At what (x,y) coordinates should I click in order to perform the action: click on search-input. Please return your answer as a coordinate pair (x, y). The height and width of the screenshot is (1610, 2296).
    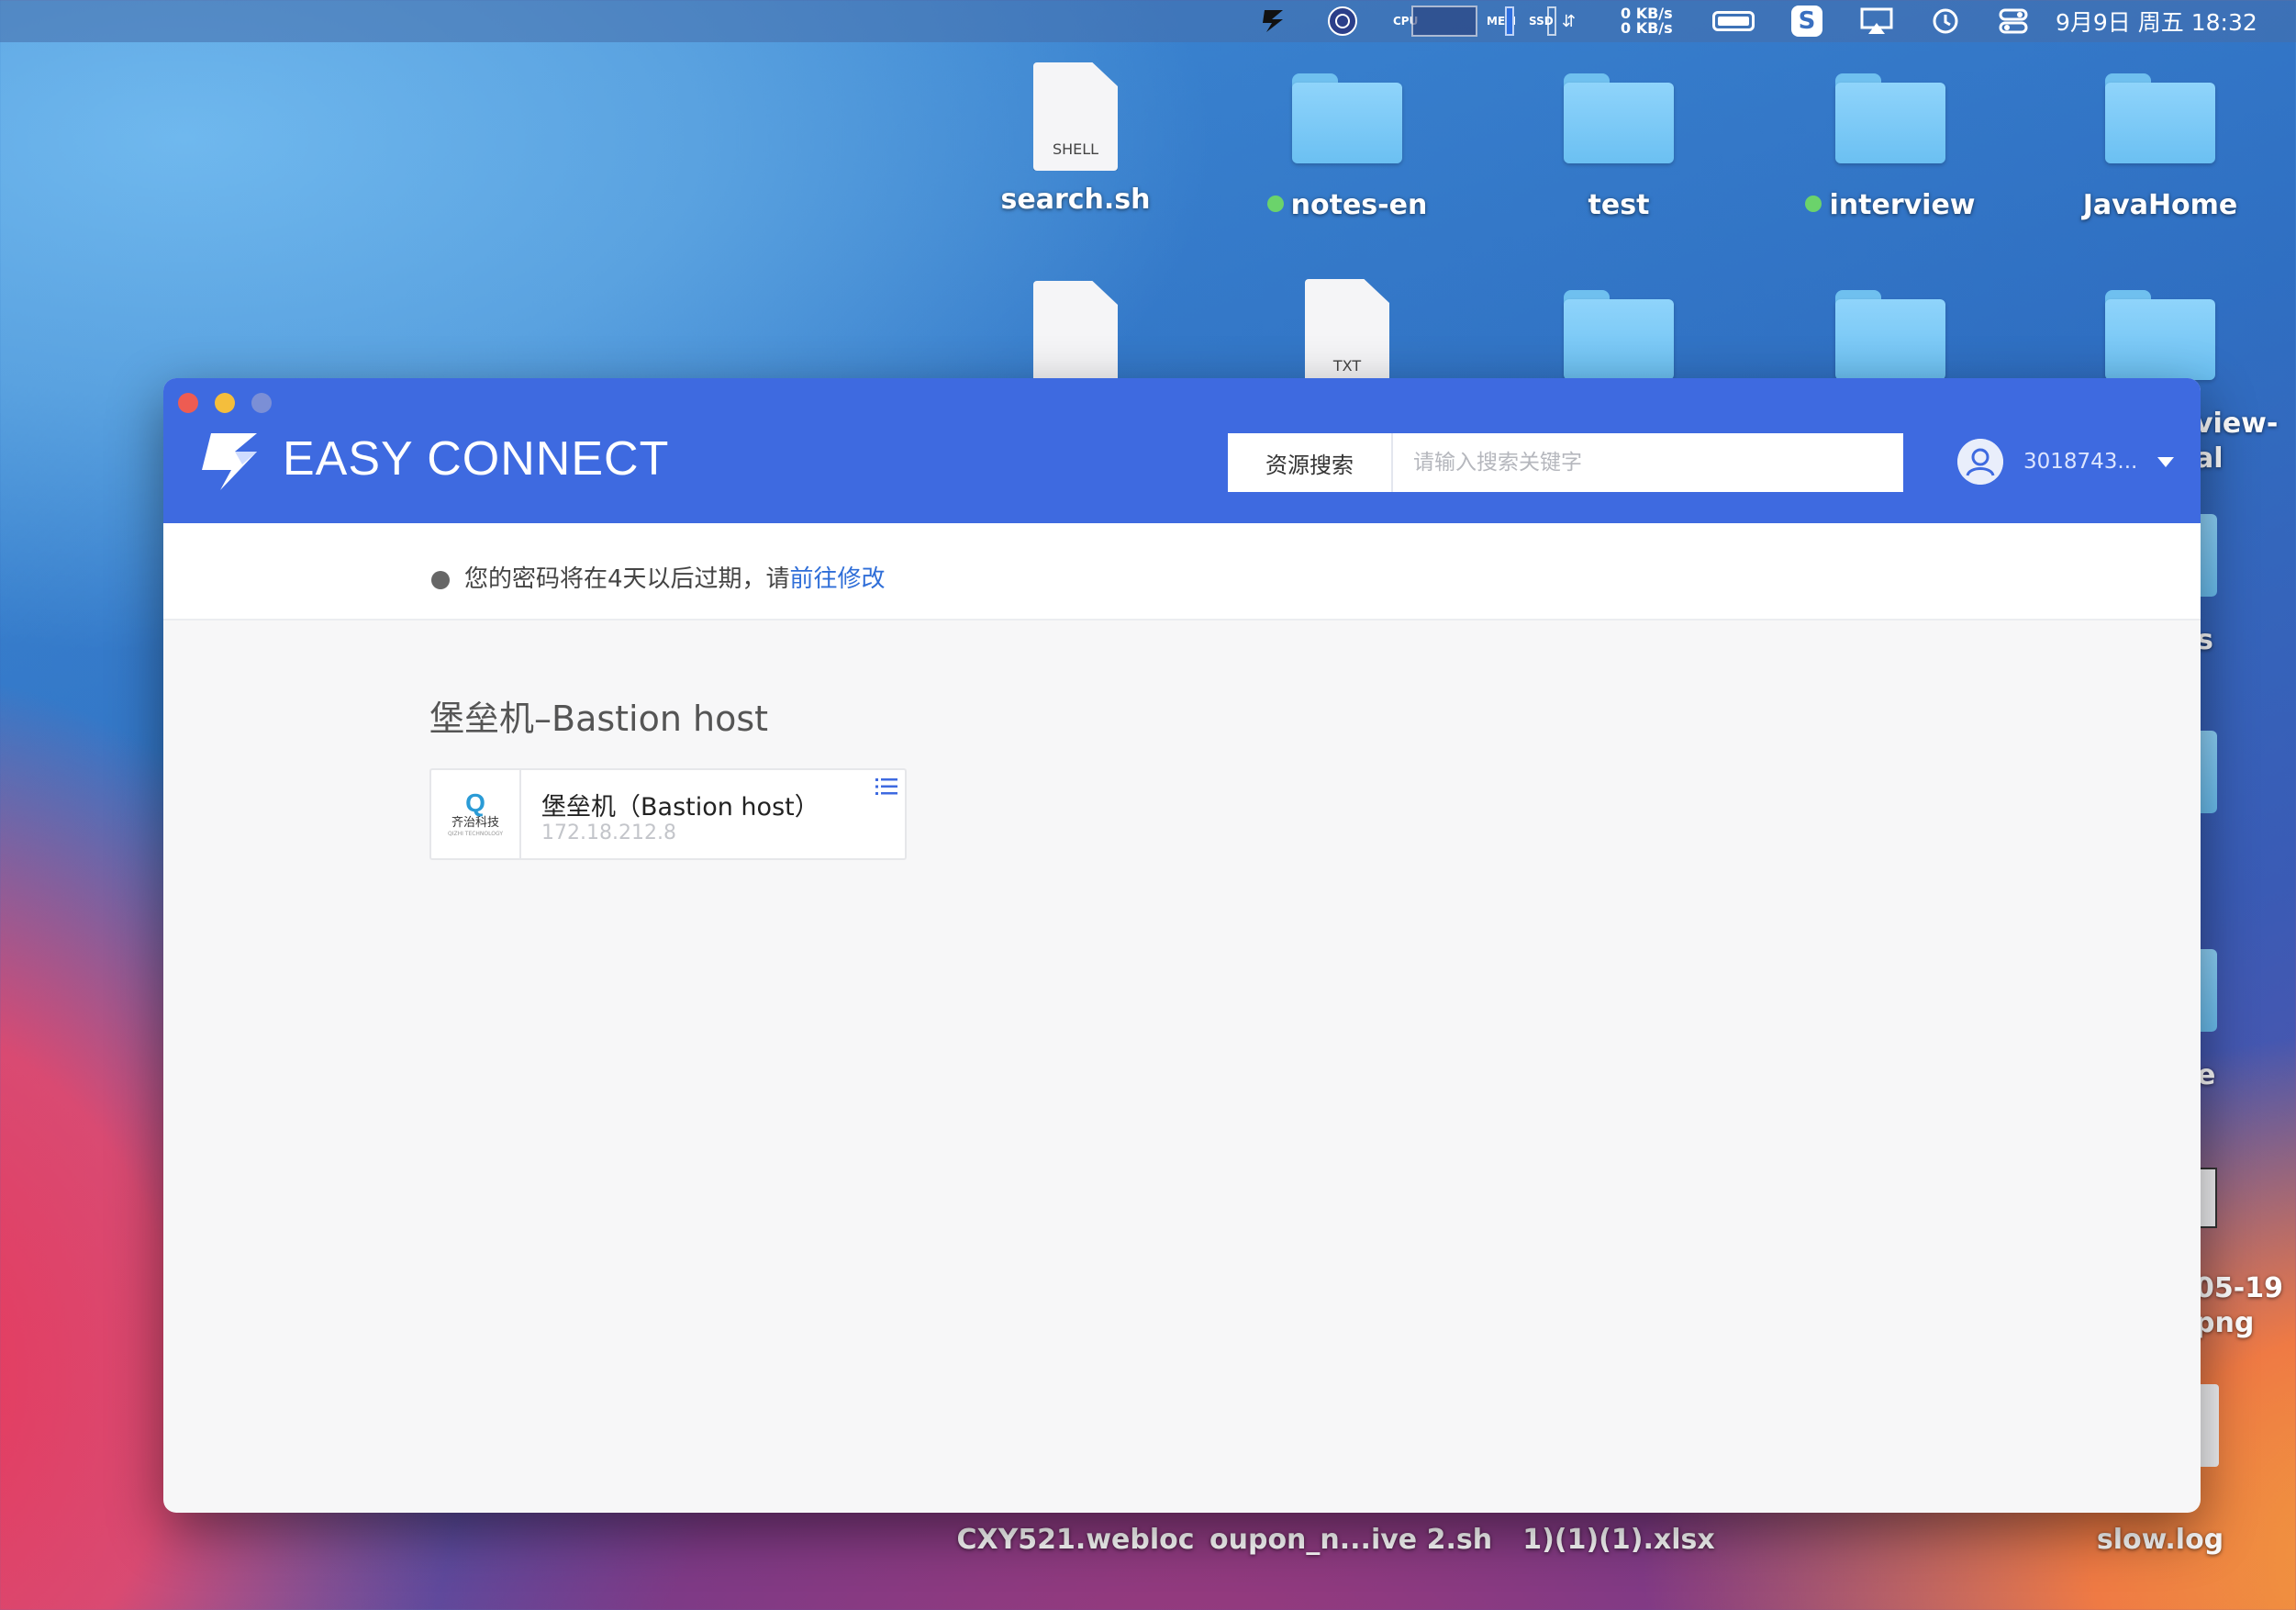
    Looking at the image, I should click on (1648, 462).